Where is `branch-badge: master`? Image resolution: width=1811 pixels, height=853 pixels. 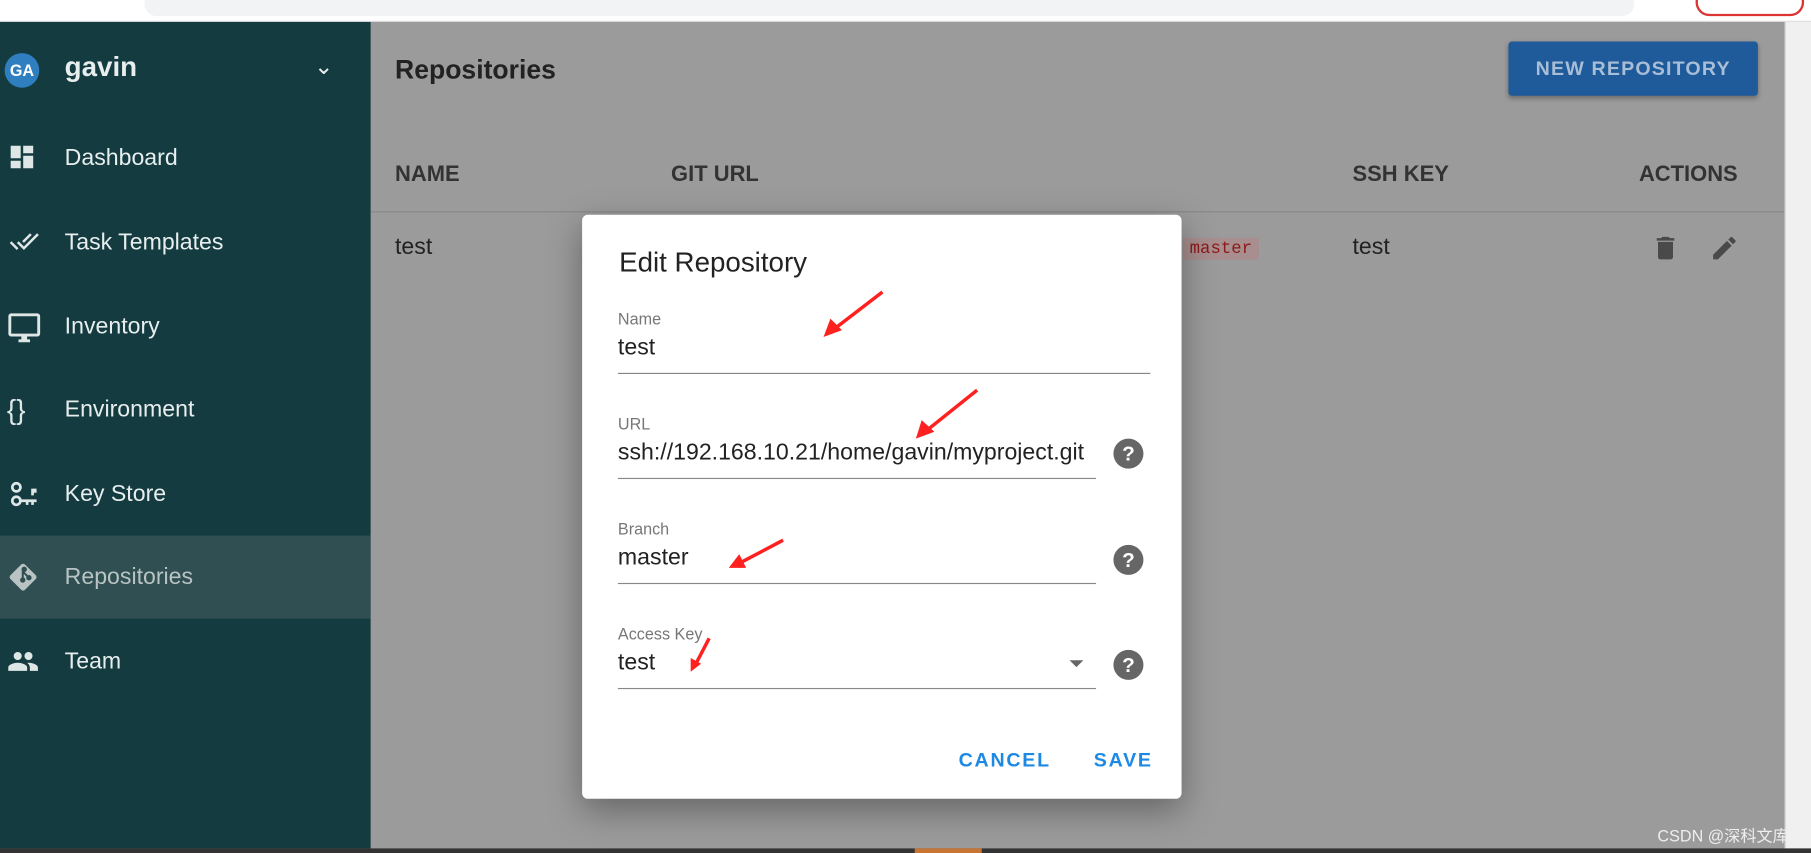
branch-badge: master is located at coordinates (1220, 248).